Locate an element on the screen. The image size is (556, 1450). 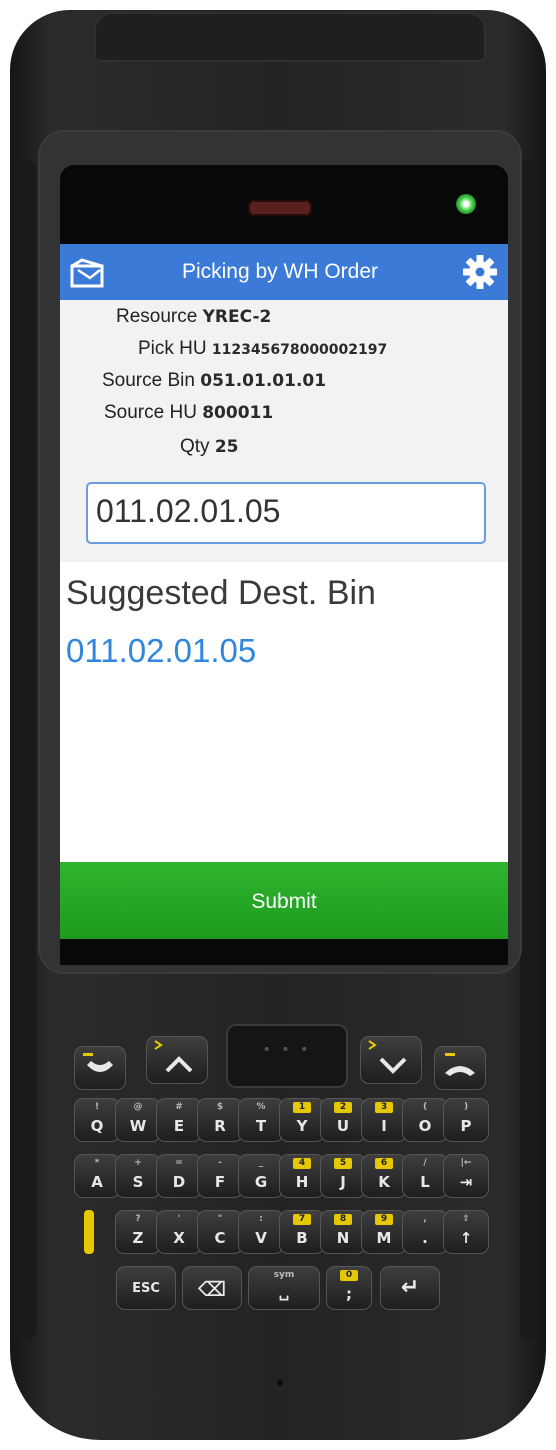
key-n: 8N is located at coordinates (343, 1232).